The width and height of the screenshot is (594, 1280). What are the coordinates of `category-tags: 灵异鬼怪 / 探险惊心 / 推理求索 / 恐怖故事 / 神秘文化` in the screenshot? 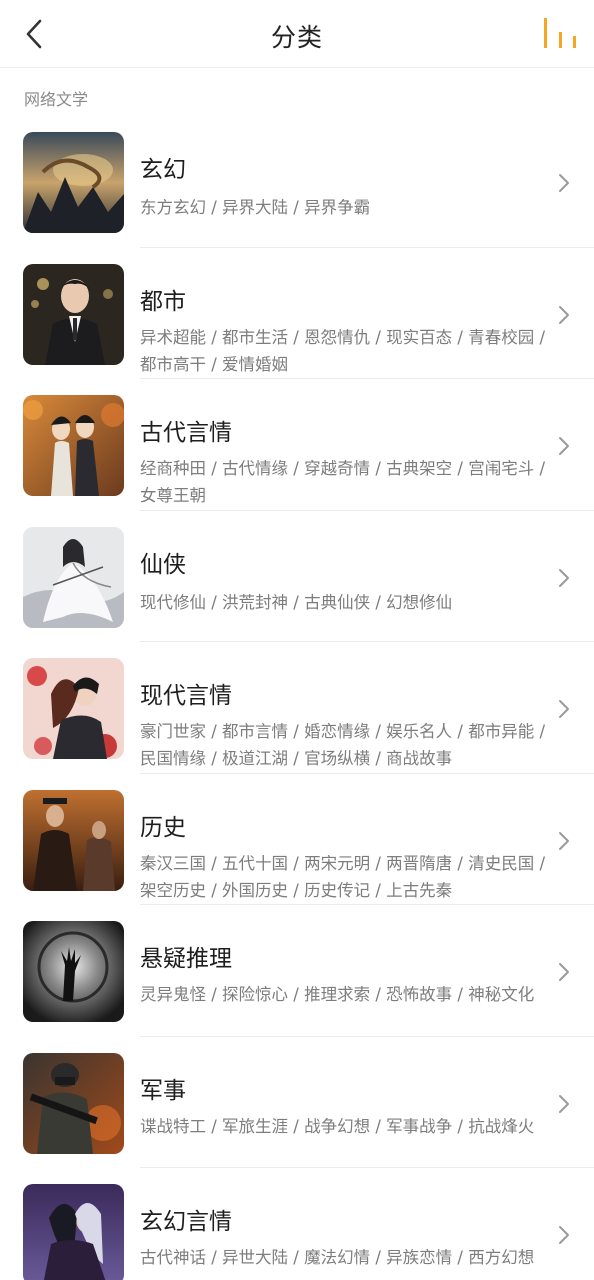 It's located at (337, 994).